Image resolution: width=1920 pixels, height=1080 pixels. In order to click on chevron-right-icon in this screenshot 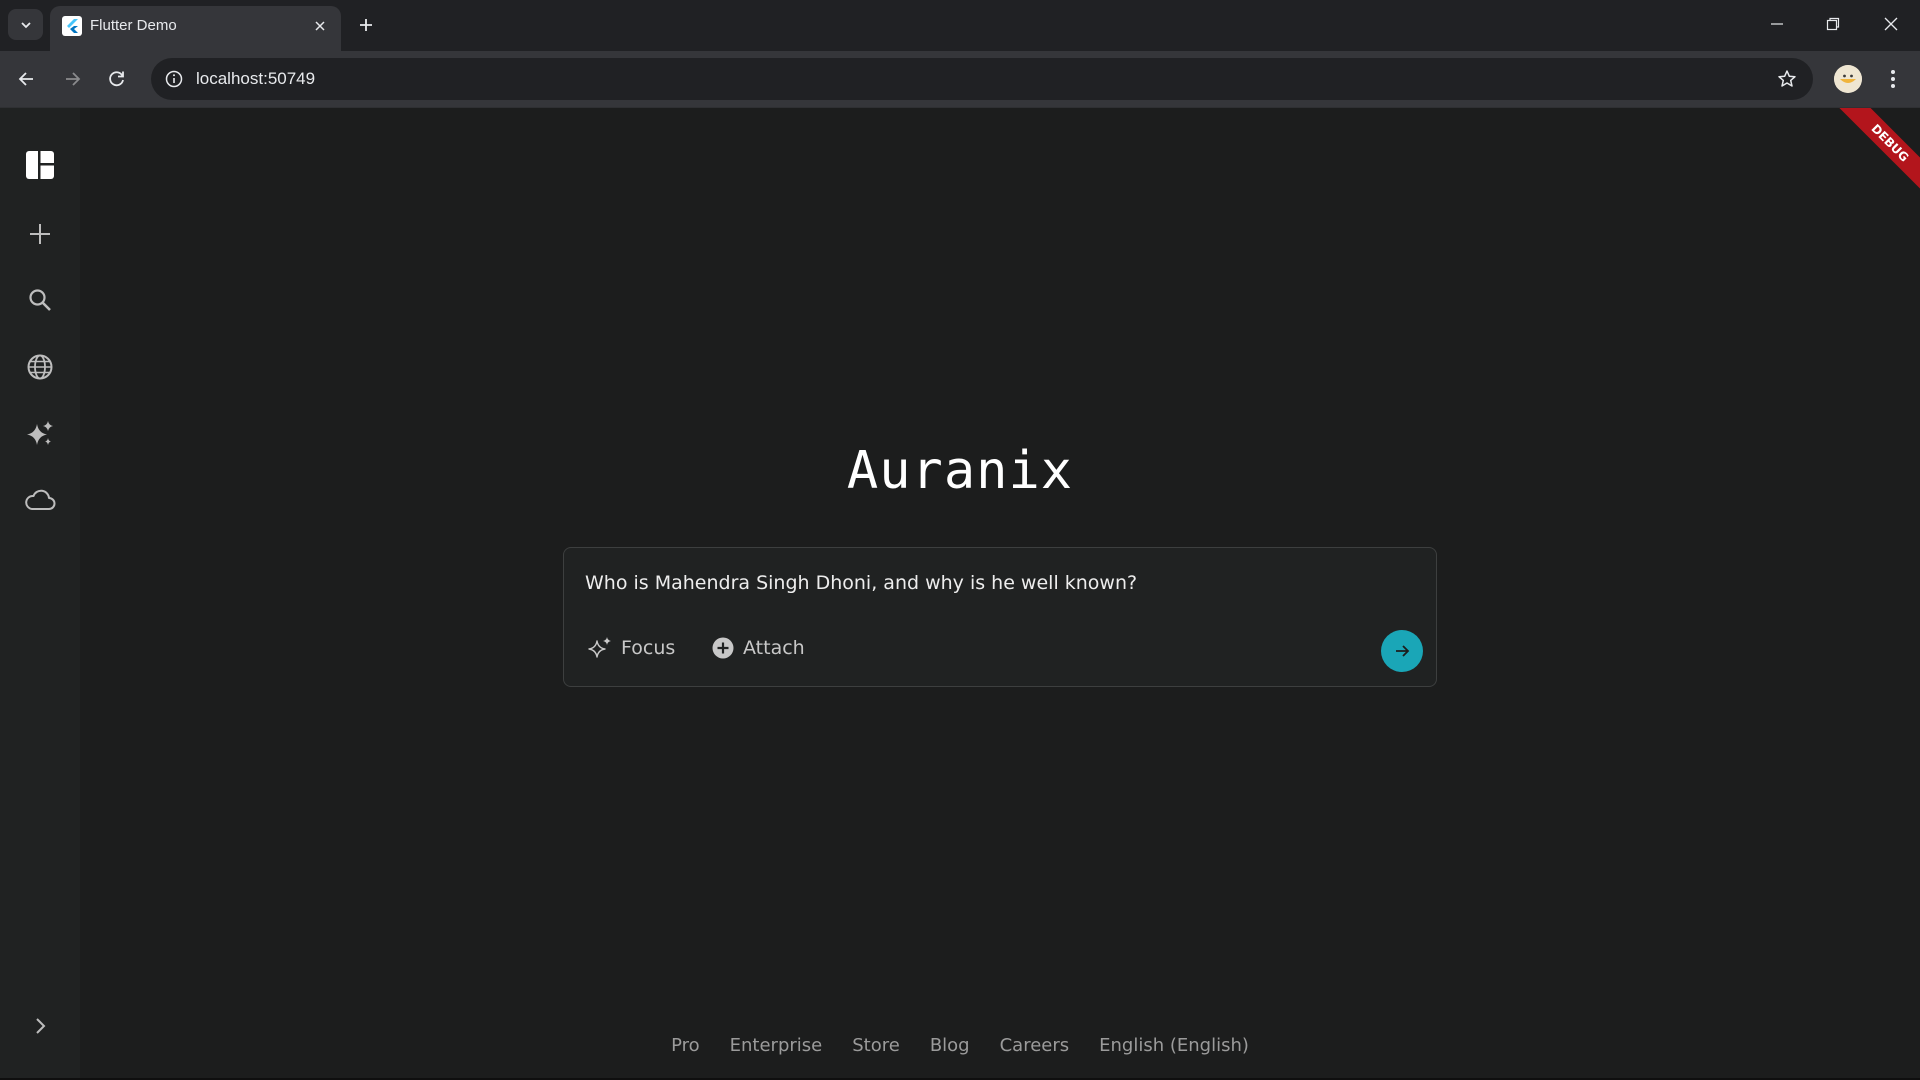, I will do `click(41, 1026)`.